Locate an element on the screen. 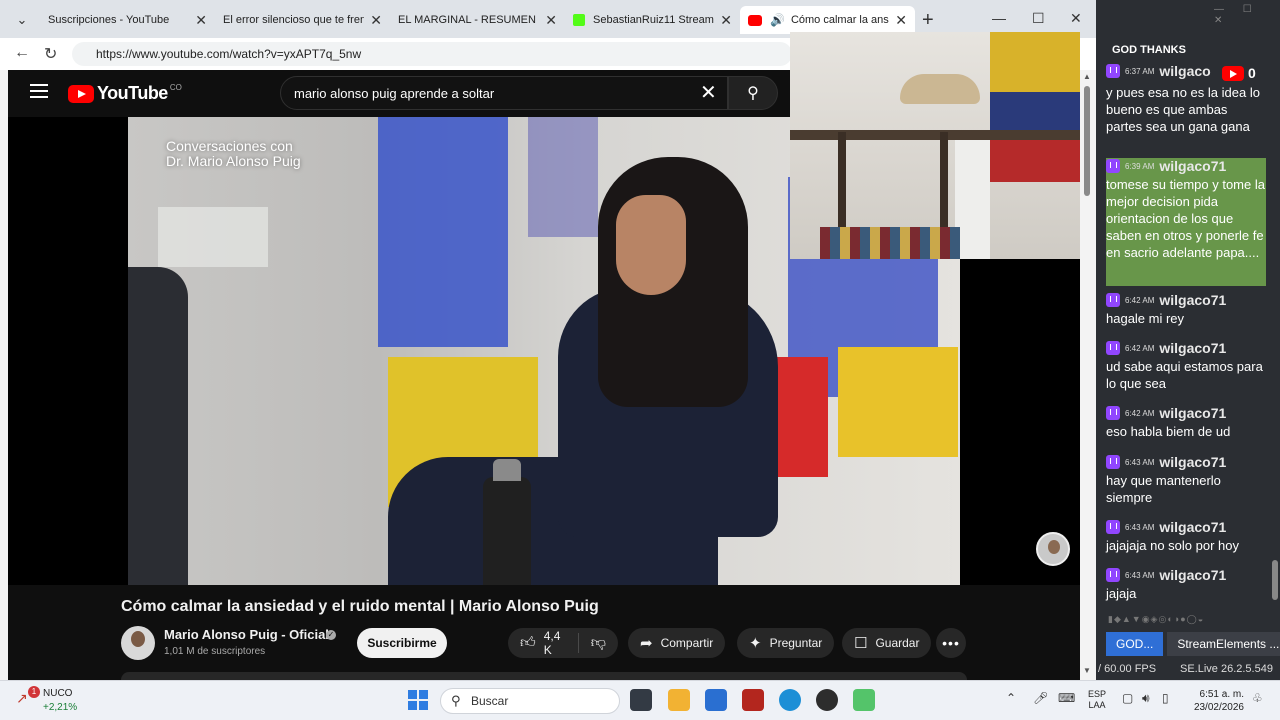  subscribe-button: Suscribirme is located at coordinates (402, 643).